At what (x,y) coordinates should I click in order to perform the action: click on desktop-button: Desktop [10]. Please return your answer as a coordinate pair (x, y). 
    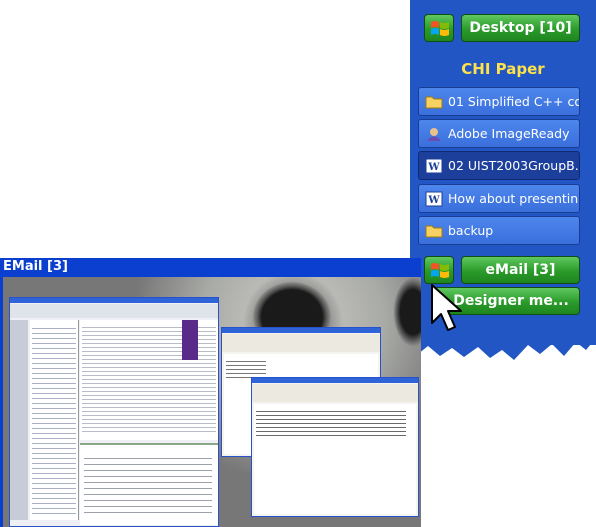
    Looking at the image, I should click on (520, 28).